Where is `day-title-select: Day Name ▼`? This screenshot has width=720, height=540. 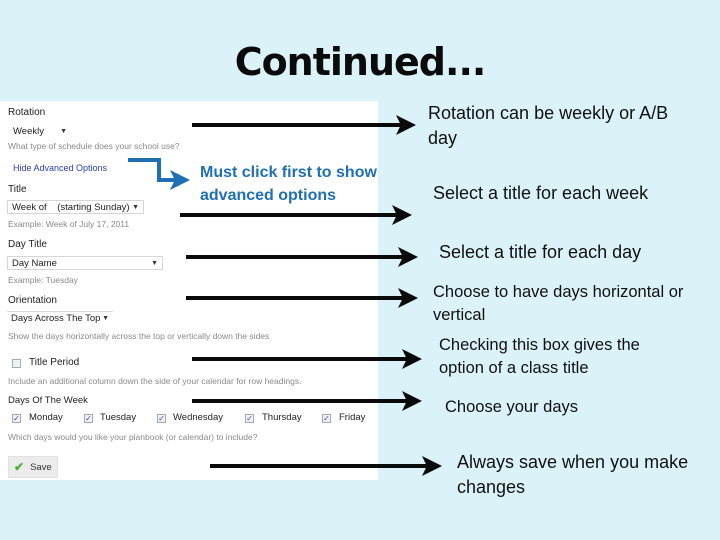
day-title-select: Day Name ▼ is located at coordinates (85, 263).